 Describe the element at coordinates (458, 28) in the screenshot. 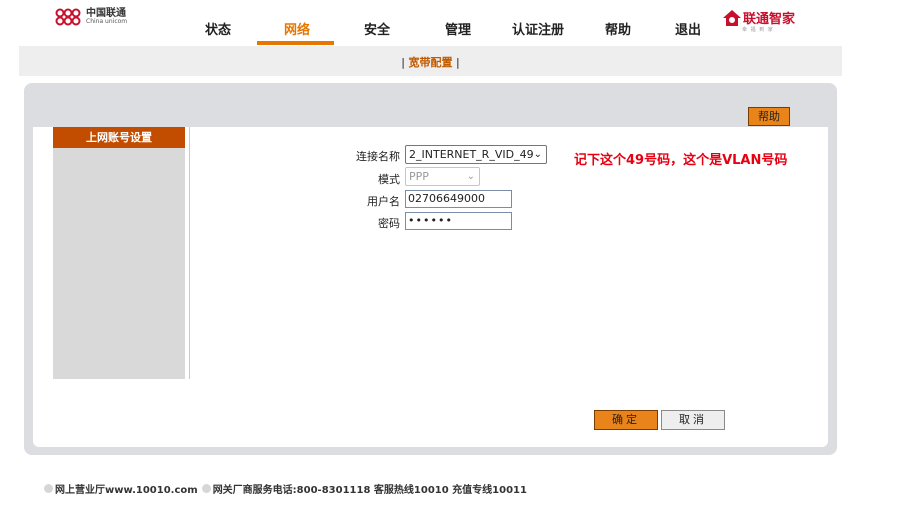

I see `nav-management: 管理` at that location.